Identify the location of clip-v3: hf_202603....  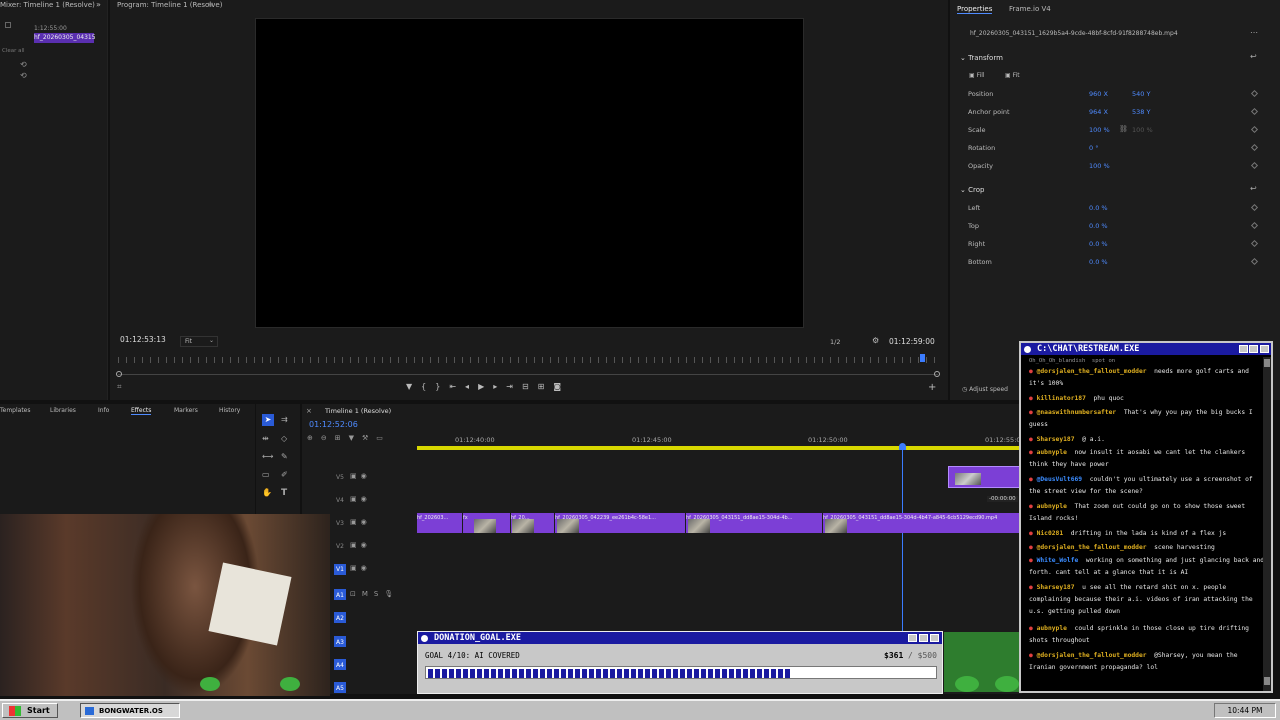
(439, 523).